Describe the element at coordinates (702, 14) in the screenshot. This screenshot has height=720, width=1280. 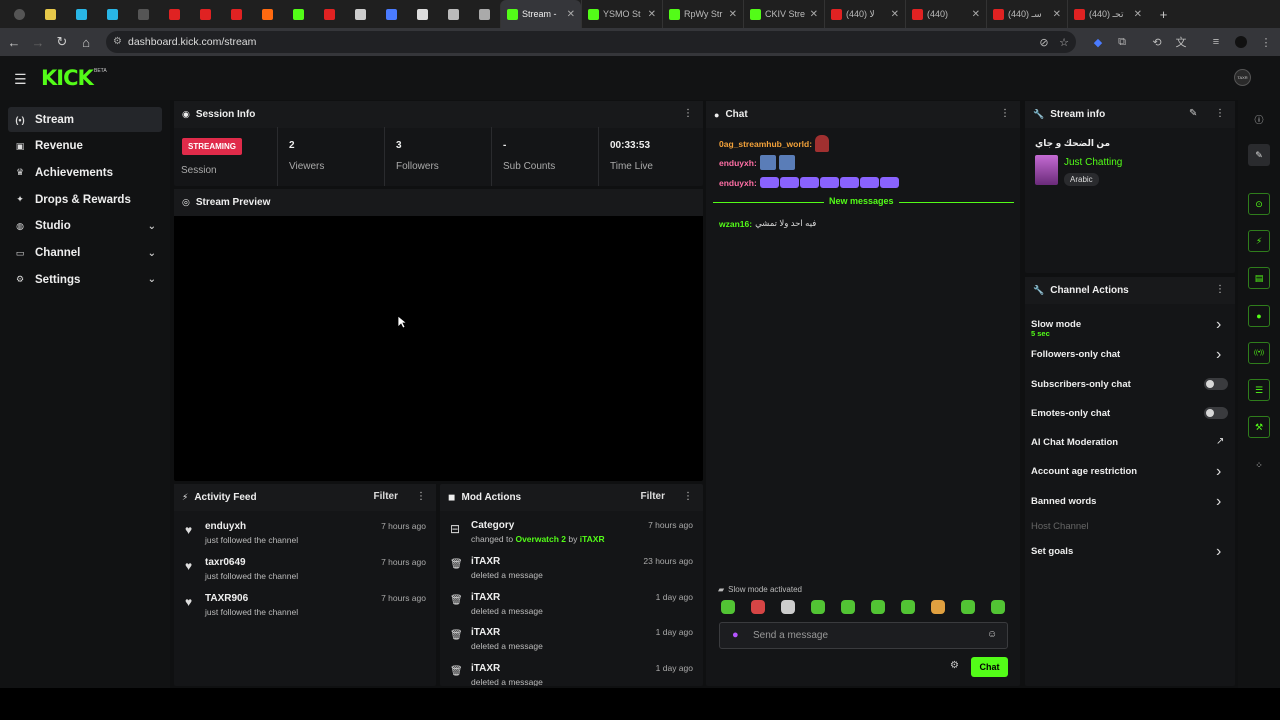
I see `browser-tab: RpWy Str ✕` at that location.